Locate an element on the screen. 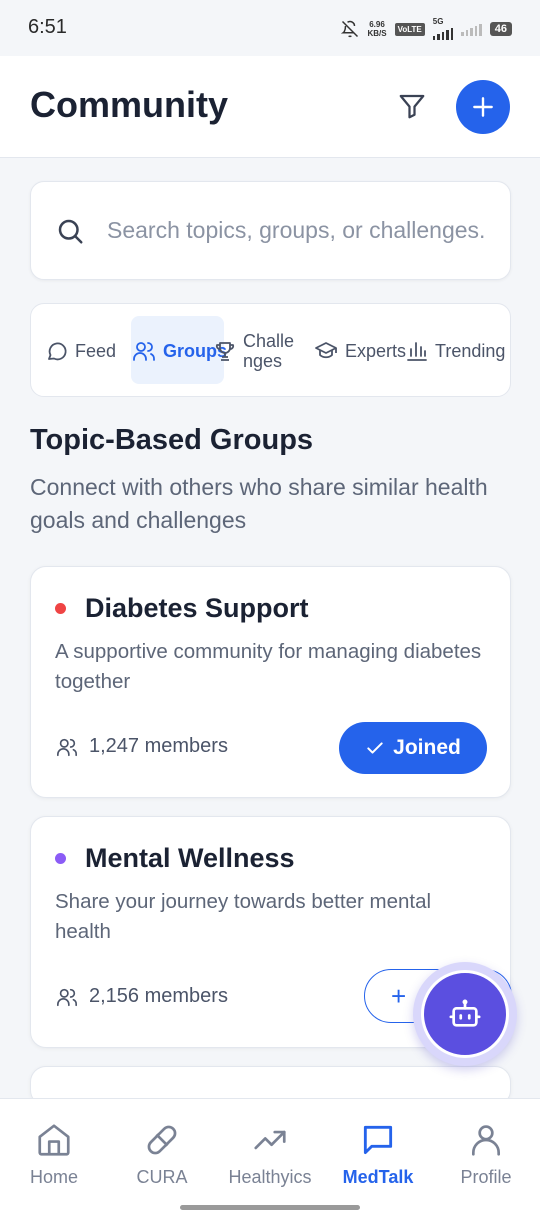 The image size is (540, 1218). battery-icon: 46 is located at coordinates (500, 29).